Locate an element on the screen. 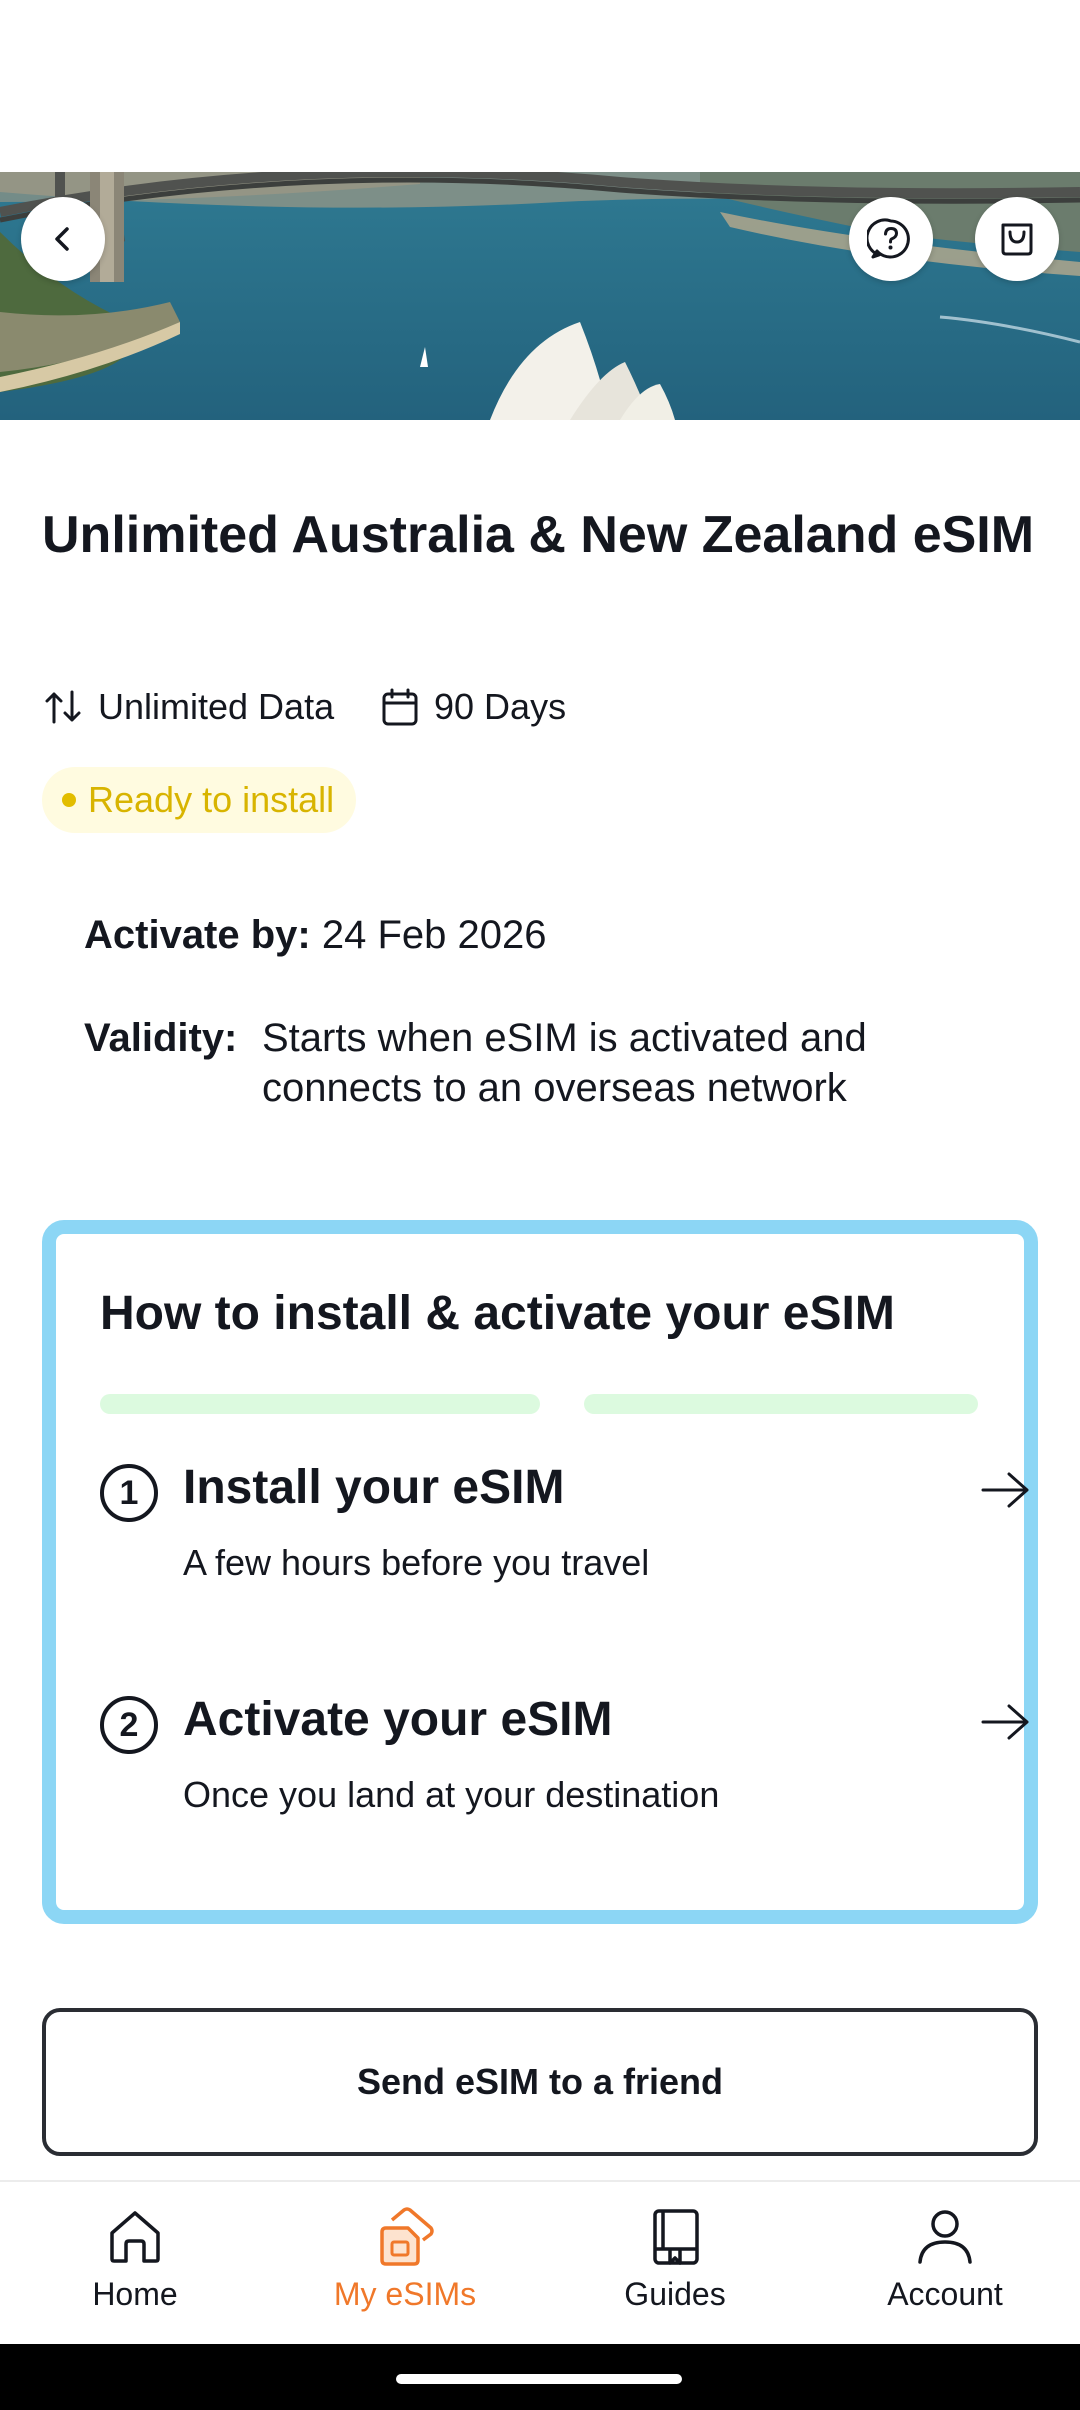 The height and width of the screenshot is (2410, 1080). help-button is located at coordinates (891, 239).